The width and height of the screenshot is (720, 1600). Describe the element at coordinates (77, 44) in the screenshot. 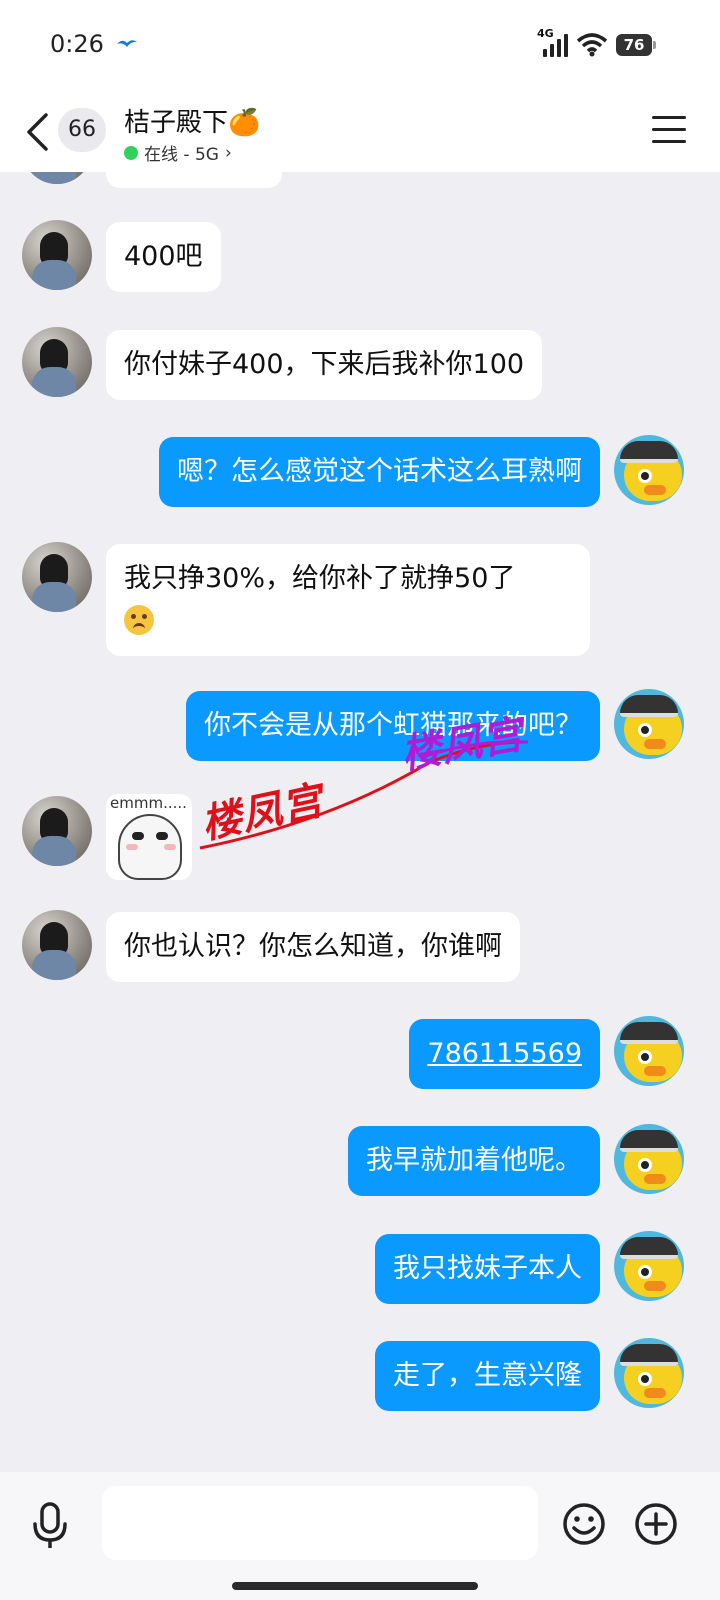

I see `status-time: 0:26` at that location.